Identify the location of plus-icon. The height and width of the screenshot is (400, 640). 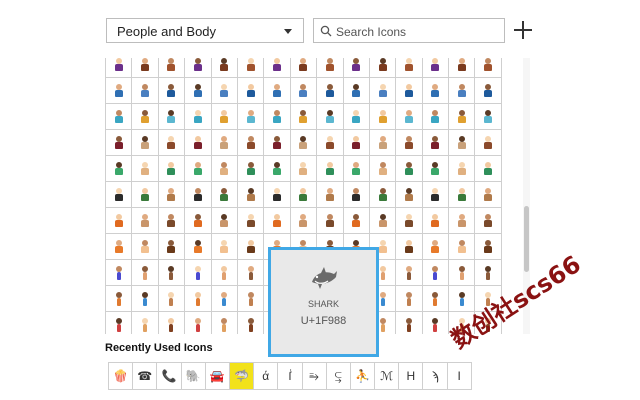
(523, 30).